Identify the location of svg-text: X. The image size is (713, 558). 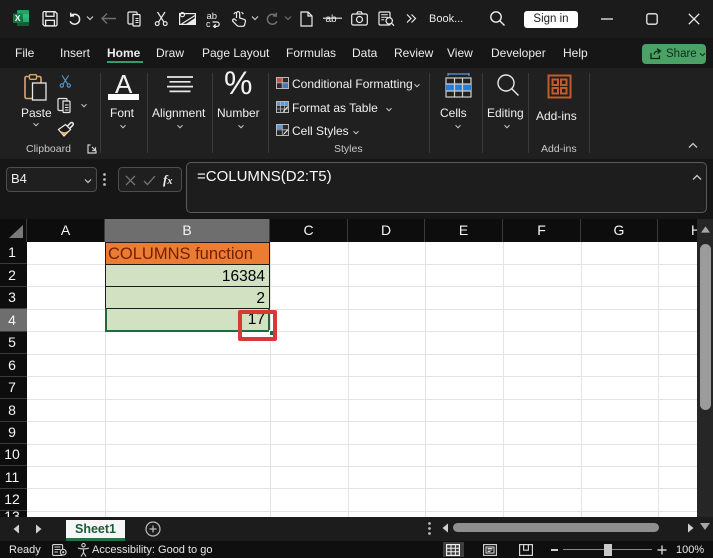
(18, 18).